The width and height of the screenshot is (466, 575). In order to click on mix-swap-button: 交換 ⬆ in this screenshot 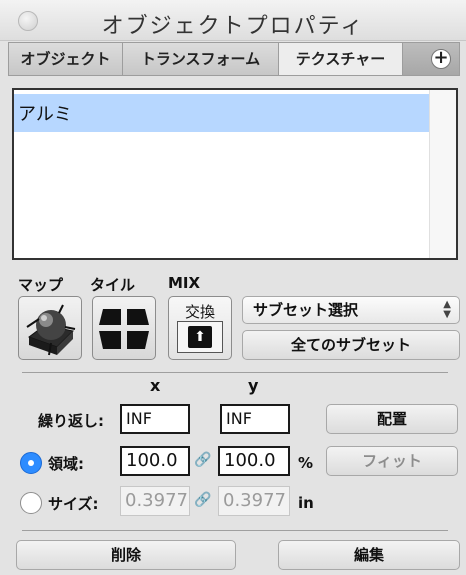, I will do `click(200, 328)`.